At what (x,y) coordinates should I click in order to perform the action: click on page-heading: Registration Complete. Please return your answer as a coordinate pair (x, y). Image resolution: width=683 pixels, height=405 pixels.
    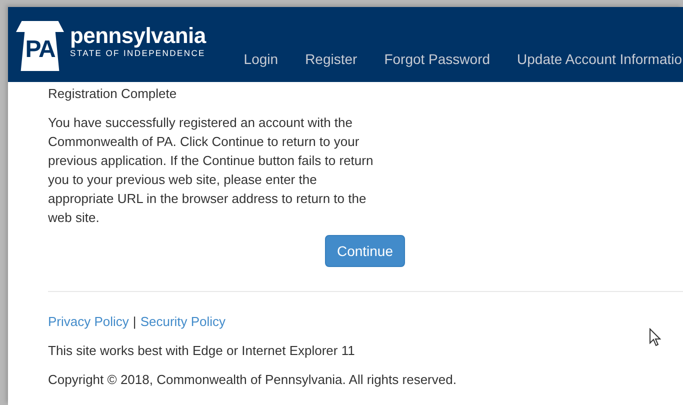
    Looking at the image, I should click on (113, 94).